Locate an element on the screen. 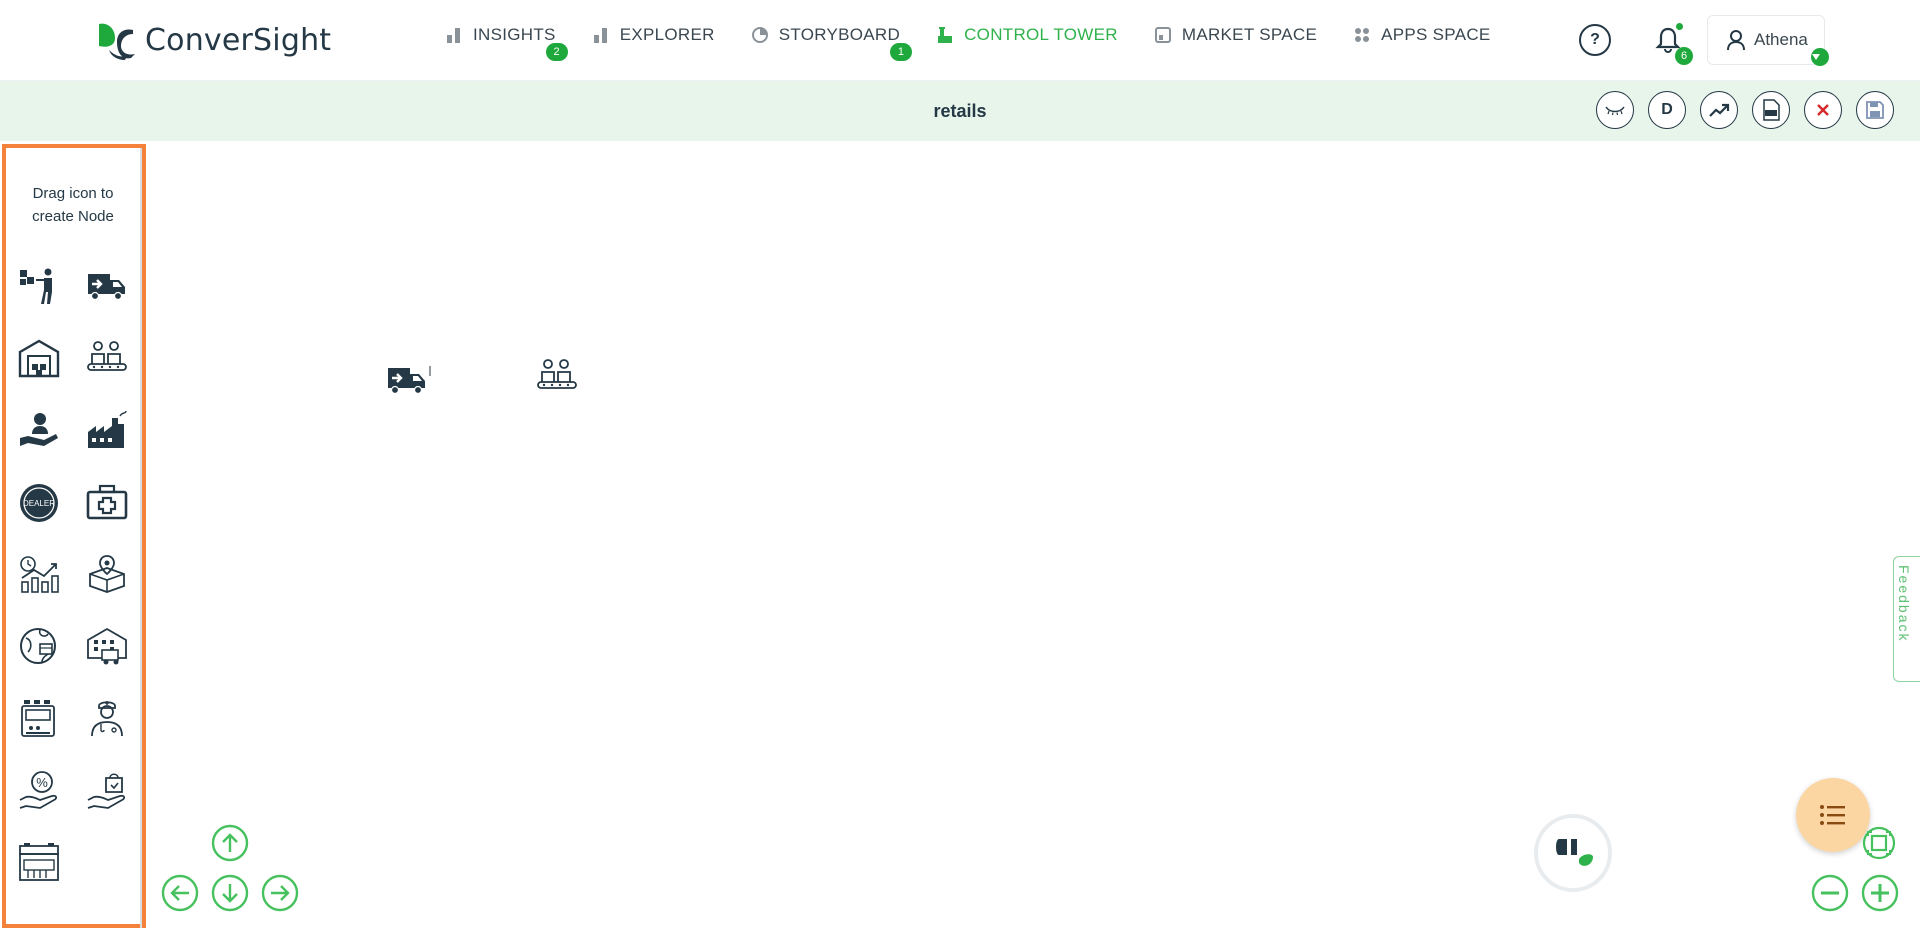  arrow-left-icon is located at coordinates (180, 893).